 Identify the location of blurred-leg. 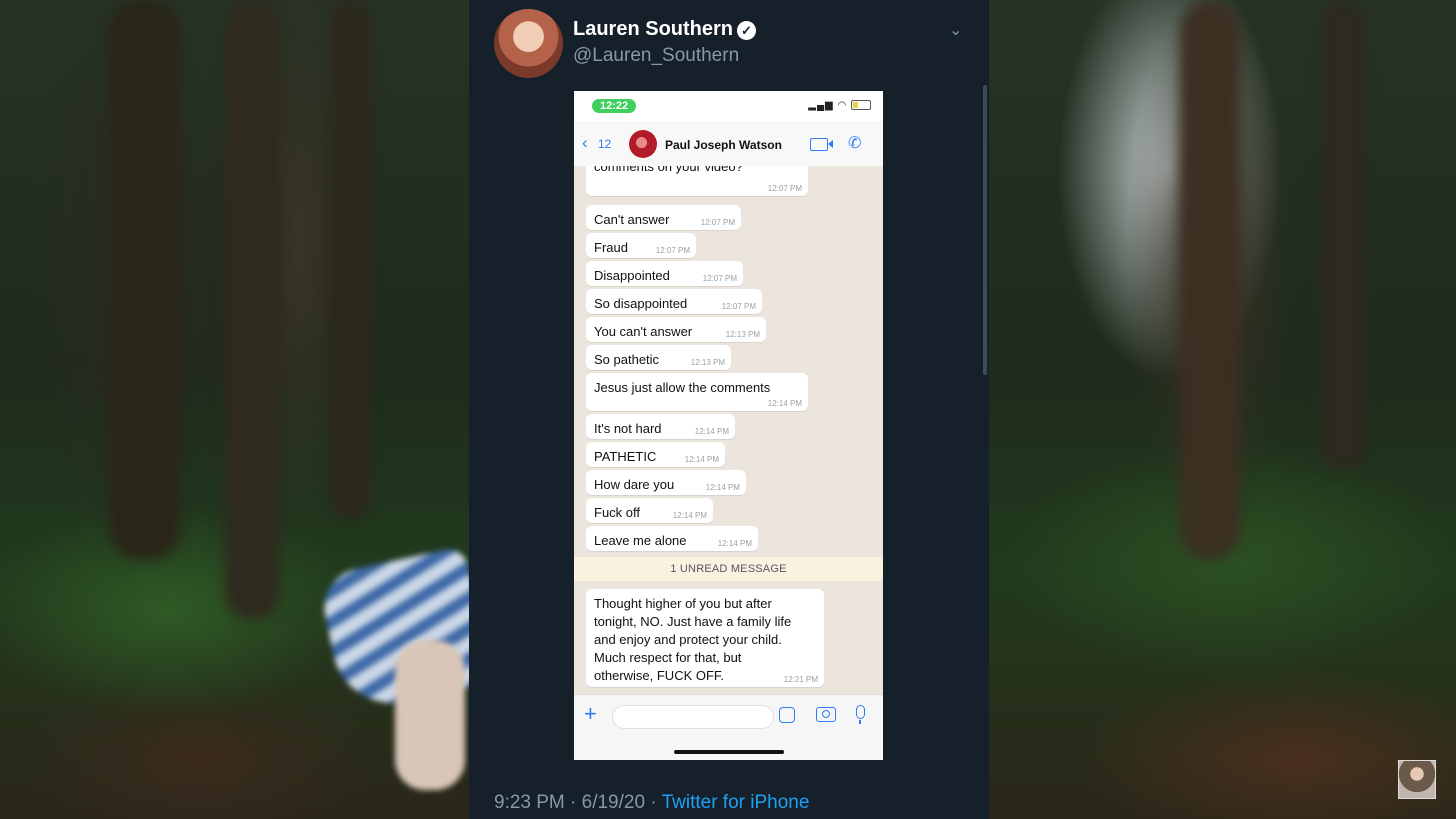
(430, 715).